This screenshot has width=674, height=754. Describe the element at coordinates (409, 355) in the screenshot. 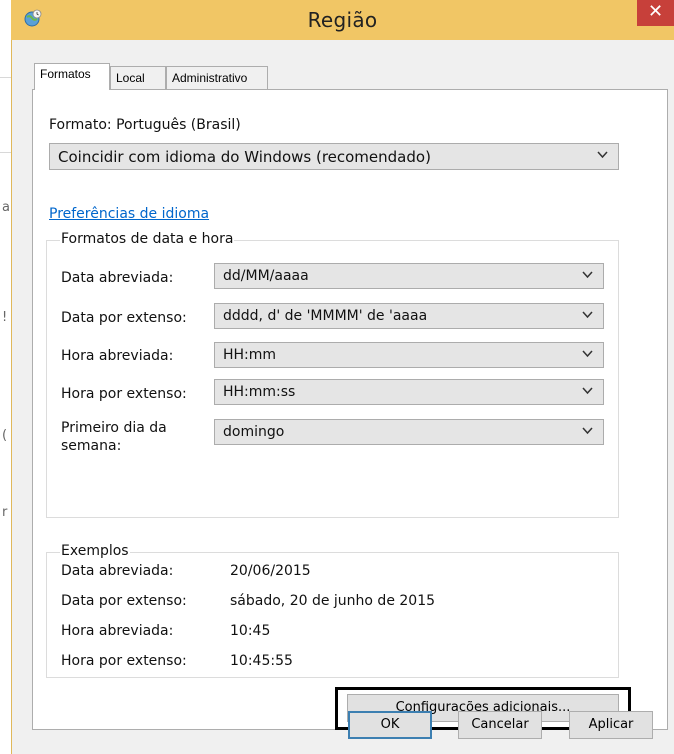

I see `short-time-dropdown: HH:mm` at that location.